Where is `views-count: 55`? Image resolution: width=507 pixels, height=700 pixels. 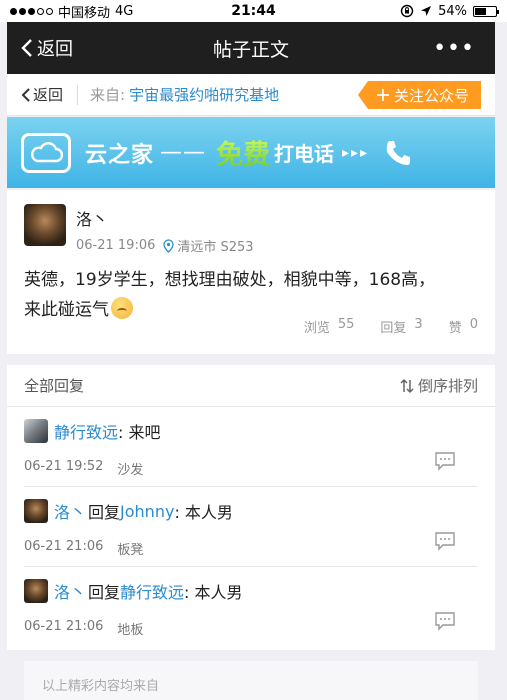 views-count: 55 is located at coordinates (346, 324).